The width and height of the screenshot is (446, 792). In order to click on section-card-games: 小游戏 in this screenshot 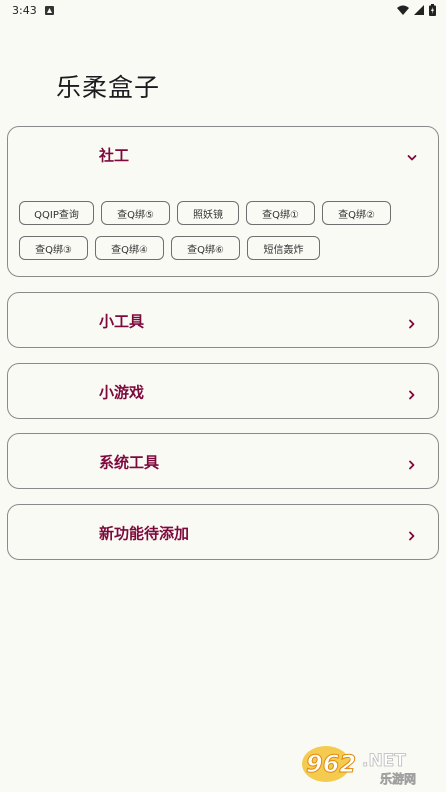, I will do `click(223, 391)`.